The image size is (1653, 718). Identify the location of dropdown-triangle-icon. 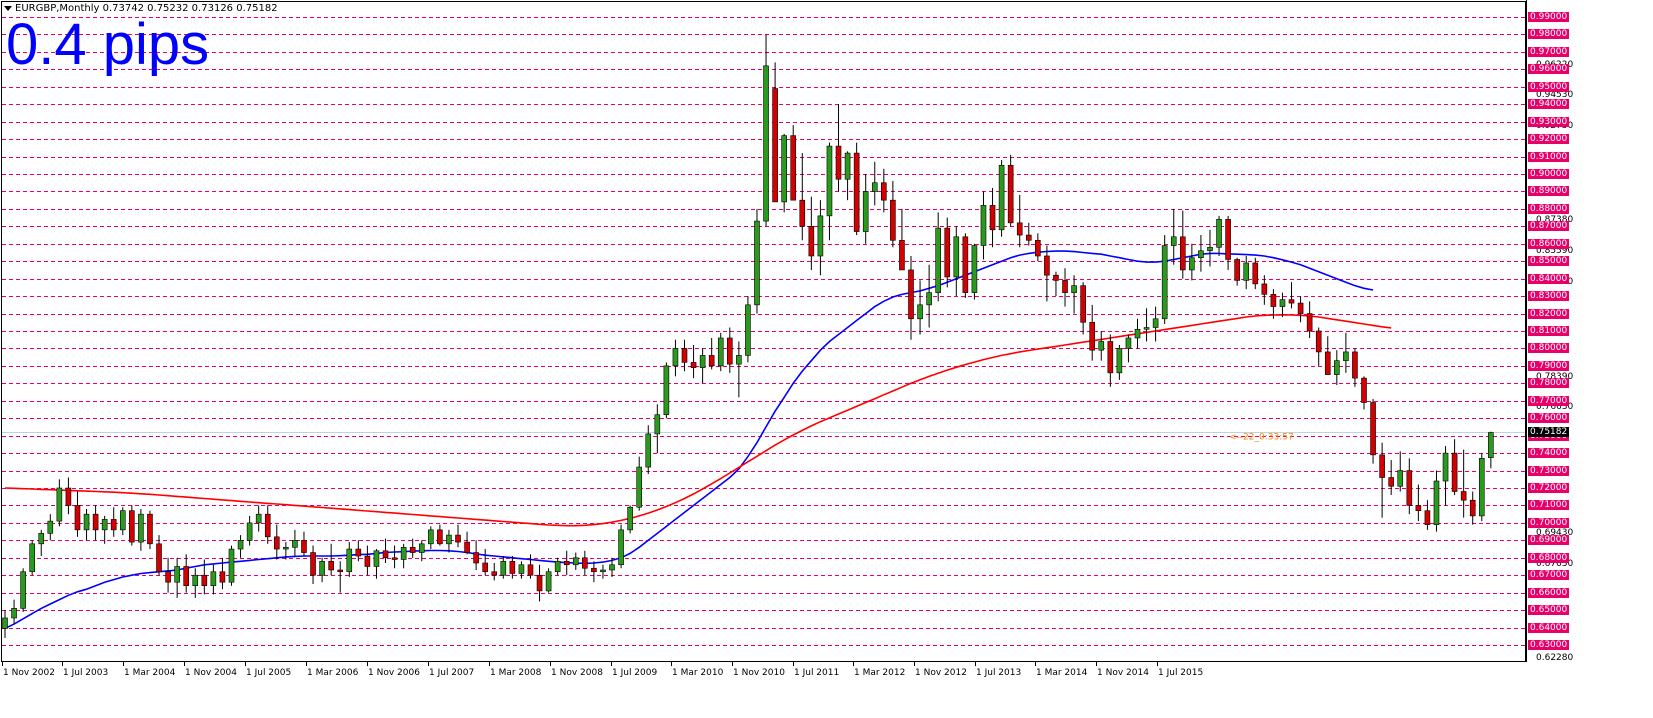
(8, 8).